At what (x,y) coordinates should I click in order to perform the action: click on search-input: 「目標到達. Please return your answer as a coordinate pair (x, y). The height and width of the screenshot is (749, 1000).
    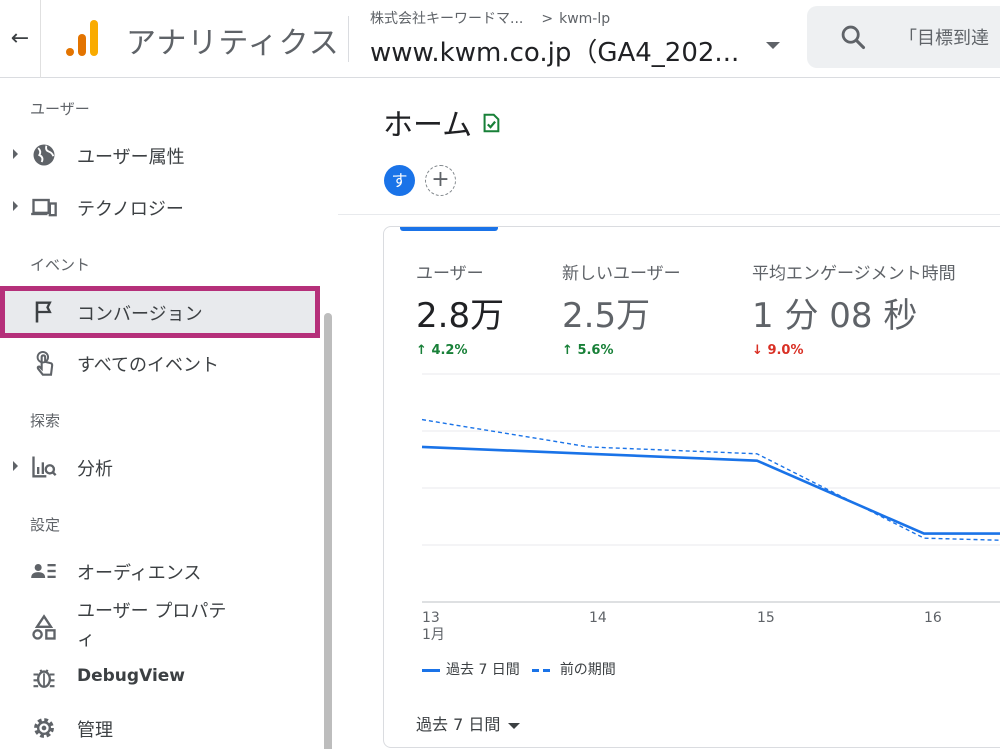
    Looking at the image, I should click on (944, 37).